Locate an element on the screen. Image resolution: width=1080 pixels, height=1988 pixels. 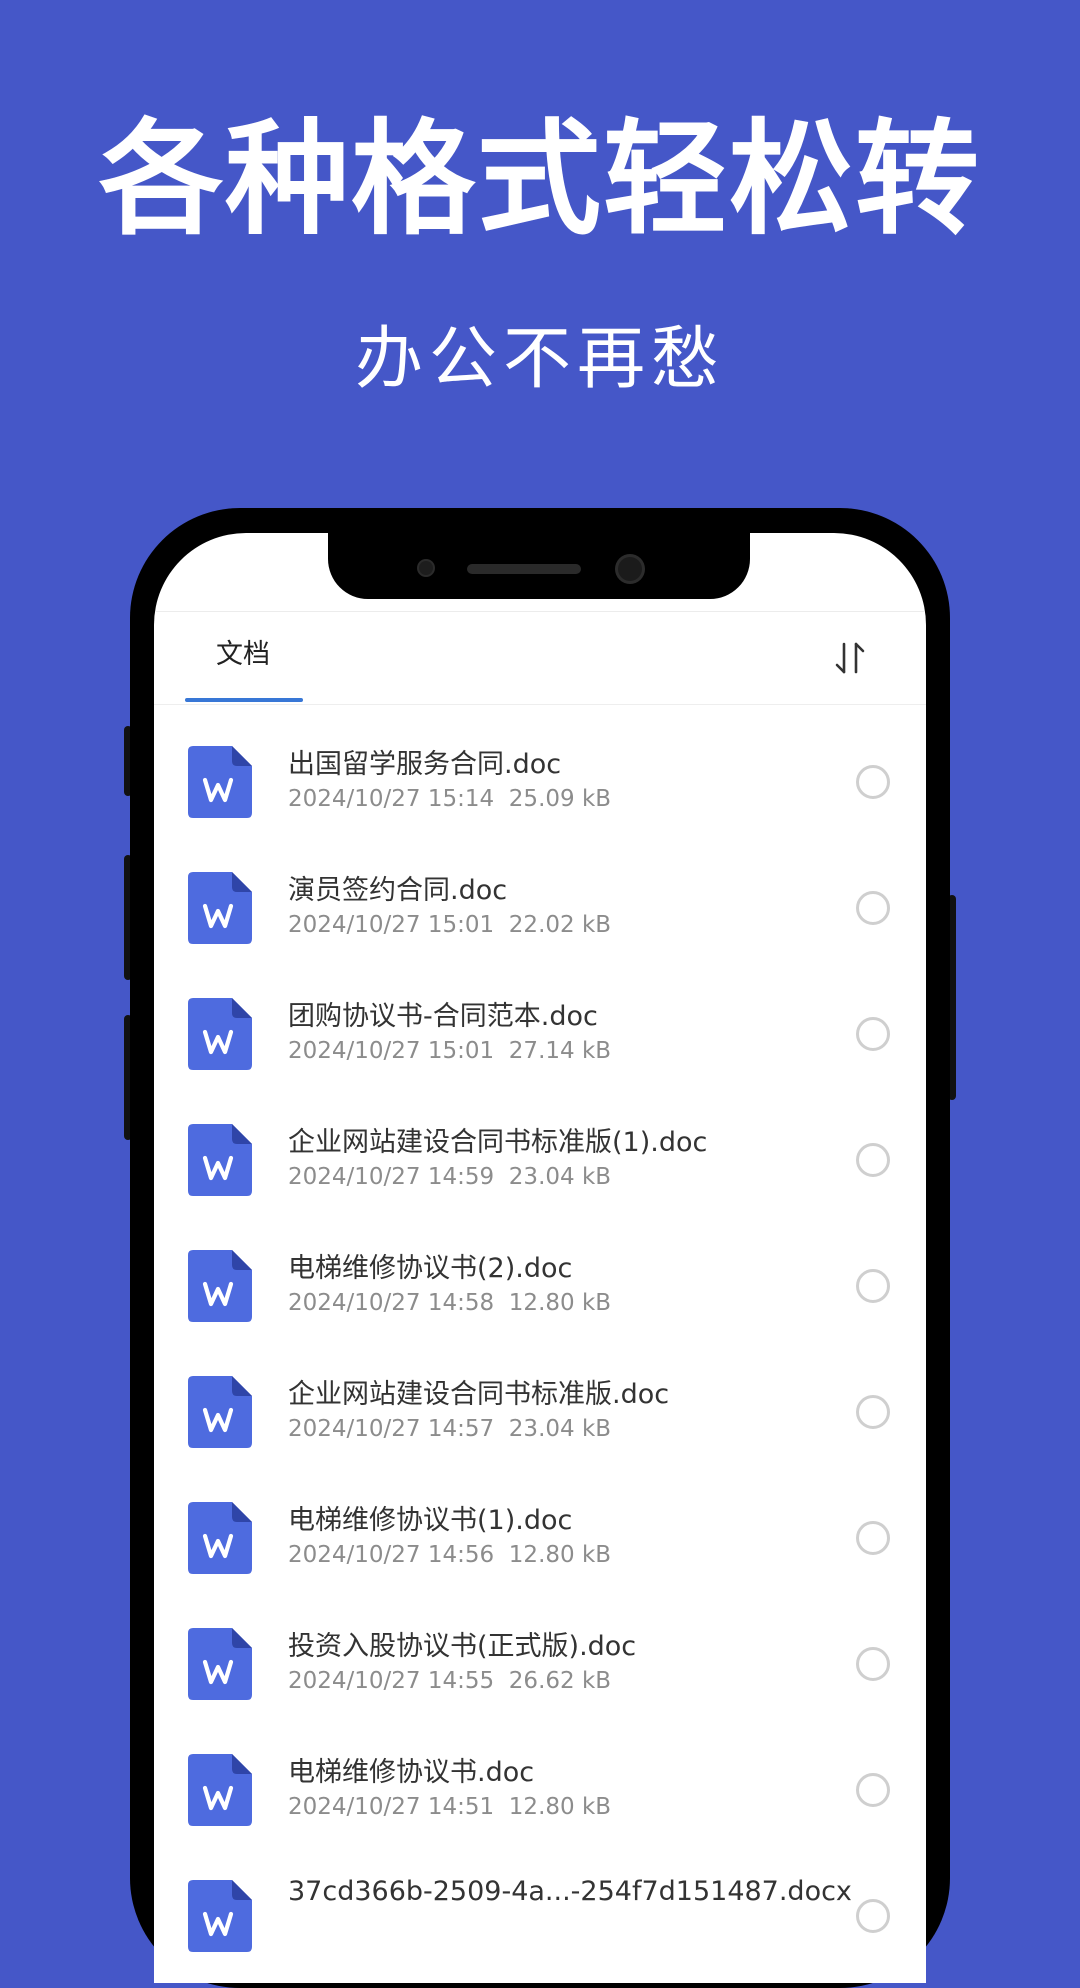
file-meta: 2024/10/27 14:58 12.80 kB is located at coordinates (449, 1303).